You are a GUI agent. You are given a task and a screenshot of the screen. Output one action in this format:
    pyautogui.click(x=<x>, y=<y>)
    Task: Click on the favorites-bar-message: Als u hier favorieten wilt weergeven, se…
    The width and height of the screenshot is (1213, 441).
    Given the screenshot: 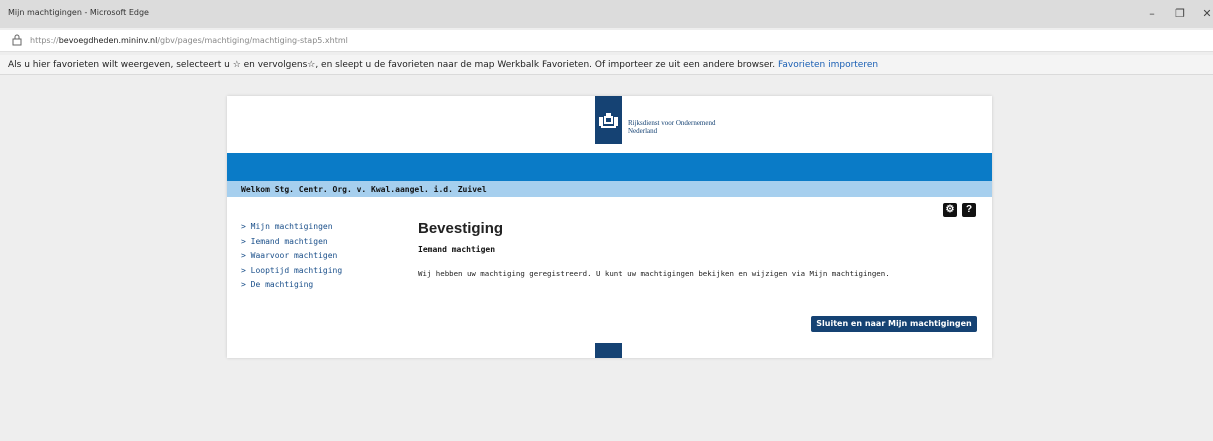 What is the action you would take?
    pyautogui.click(x=443, y=65)
    